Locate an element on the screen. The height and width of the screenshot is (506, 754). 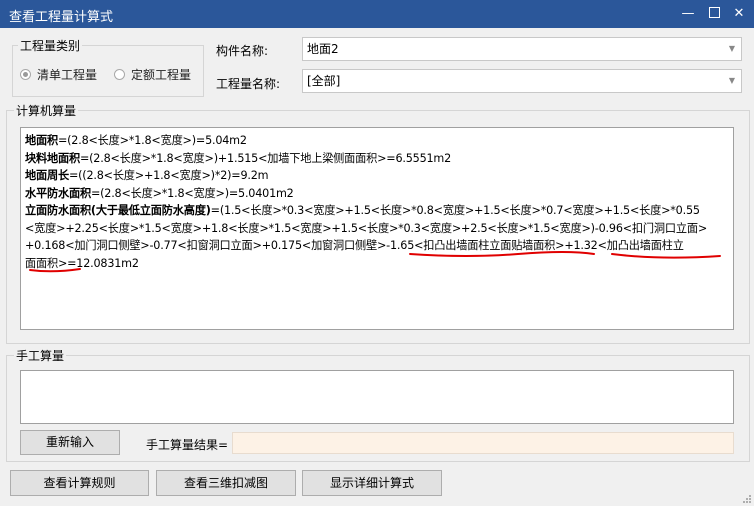
radio-quota-quantity: 定额工程量 is located at coordinates (152, 74).